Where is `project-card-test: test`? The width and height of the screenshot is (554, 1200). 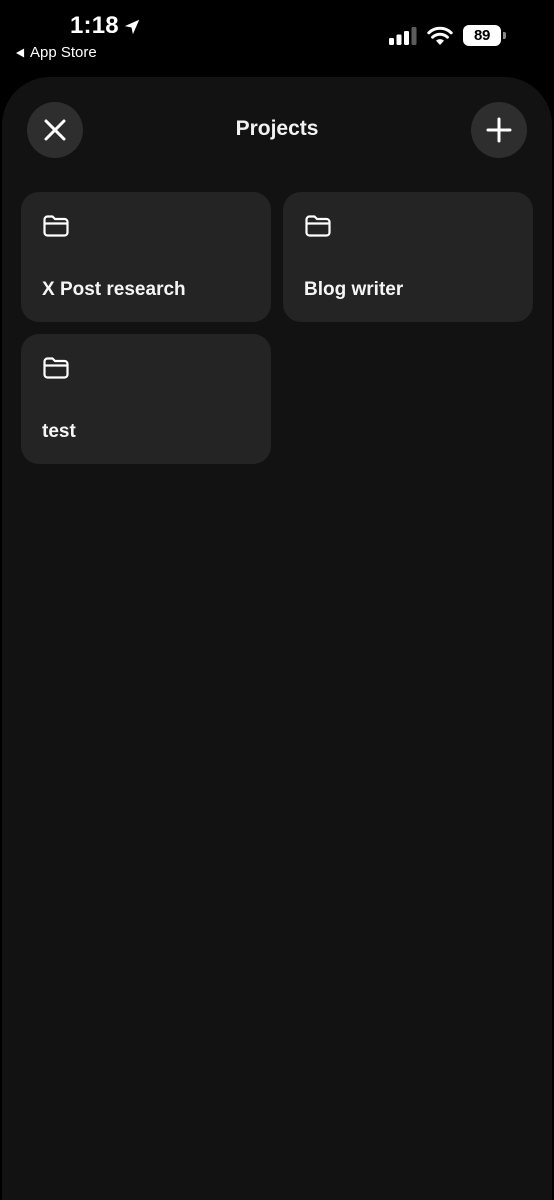 project-card-test: test is located at coordinates (146, 399).